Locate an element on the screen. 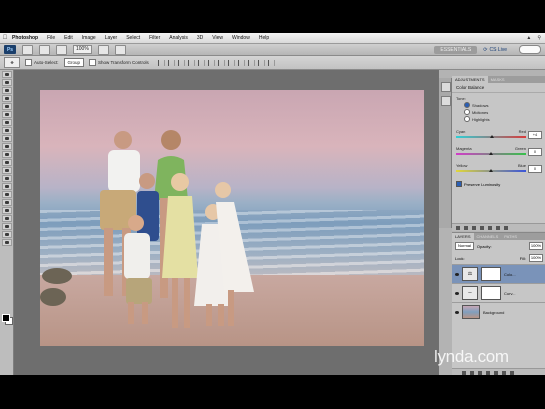  launch-mini-bridge-button is located at coordinates (44, 49).